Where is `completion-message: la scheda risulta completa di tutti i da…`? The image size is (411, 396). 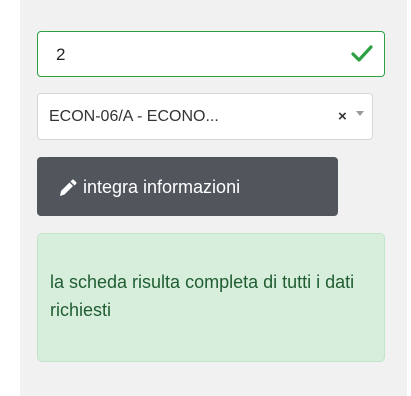
completion-message: la scheda risulta completa di tutti i da… is located at coordinates (202, 296).